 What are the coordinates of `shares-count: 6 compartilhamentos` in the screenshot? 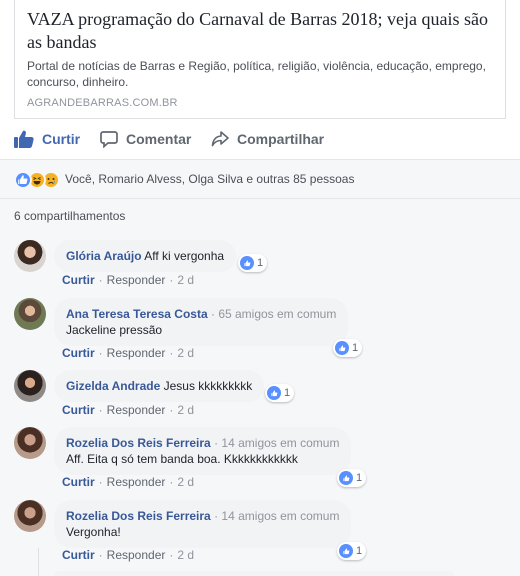 It's located at (69, 216).